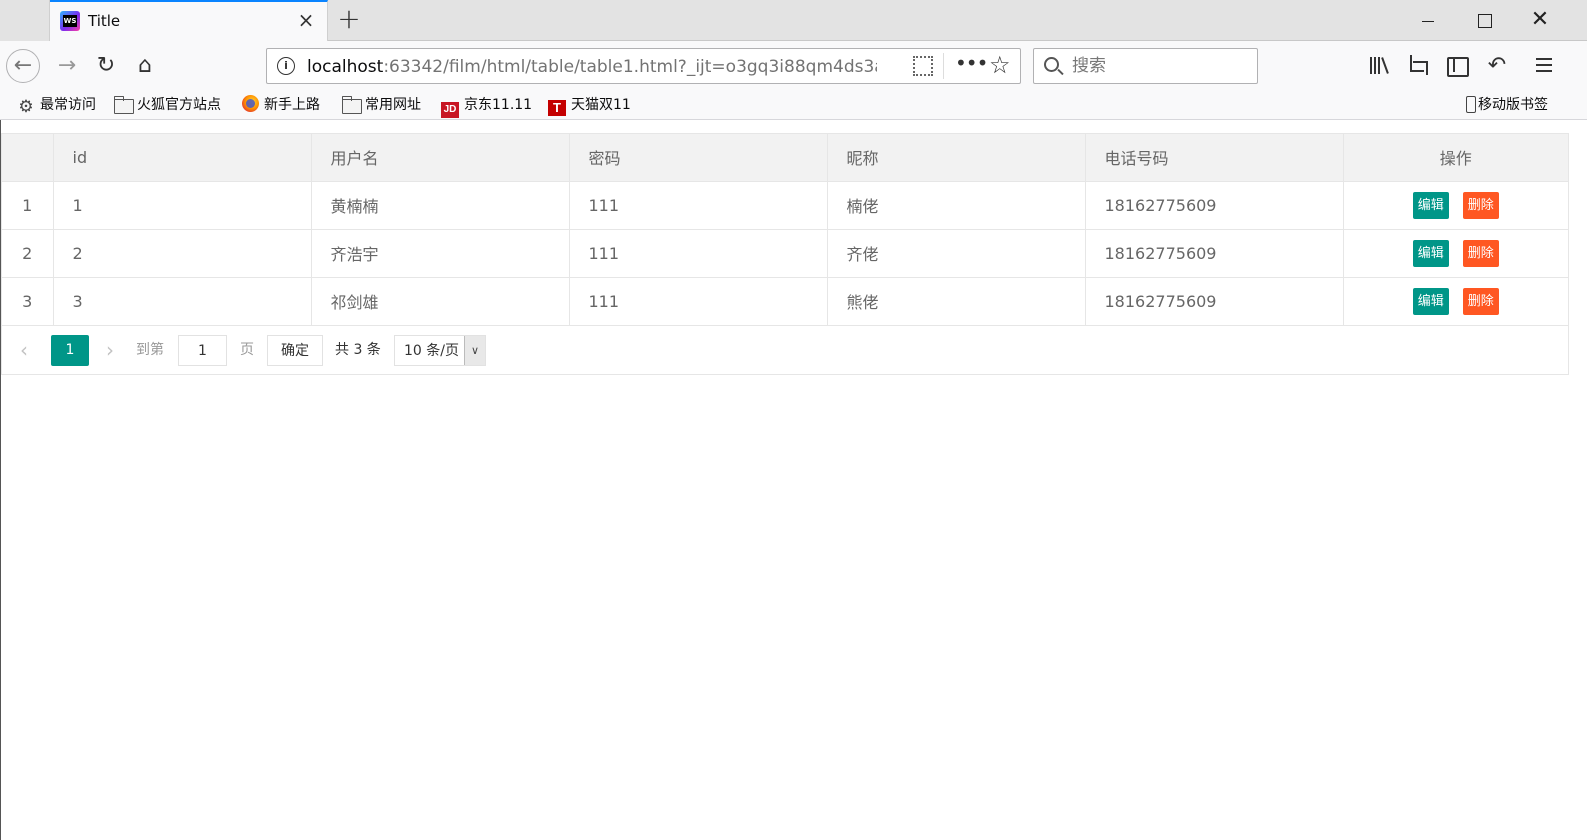  Describe the element at coordinates (1379, 66) in the screenshot. I see `library-icon` at that location.